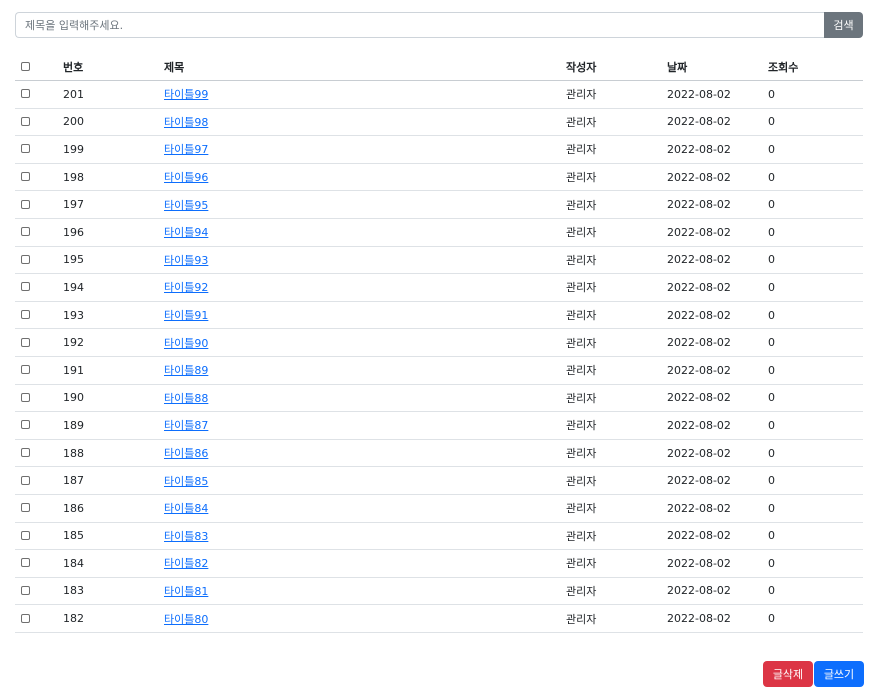  I want to click on header-views: 조회수, so click(815, 67).